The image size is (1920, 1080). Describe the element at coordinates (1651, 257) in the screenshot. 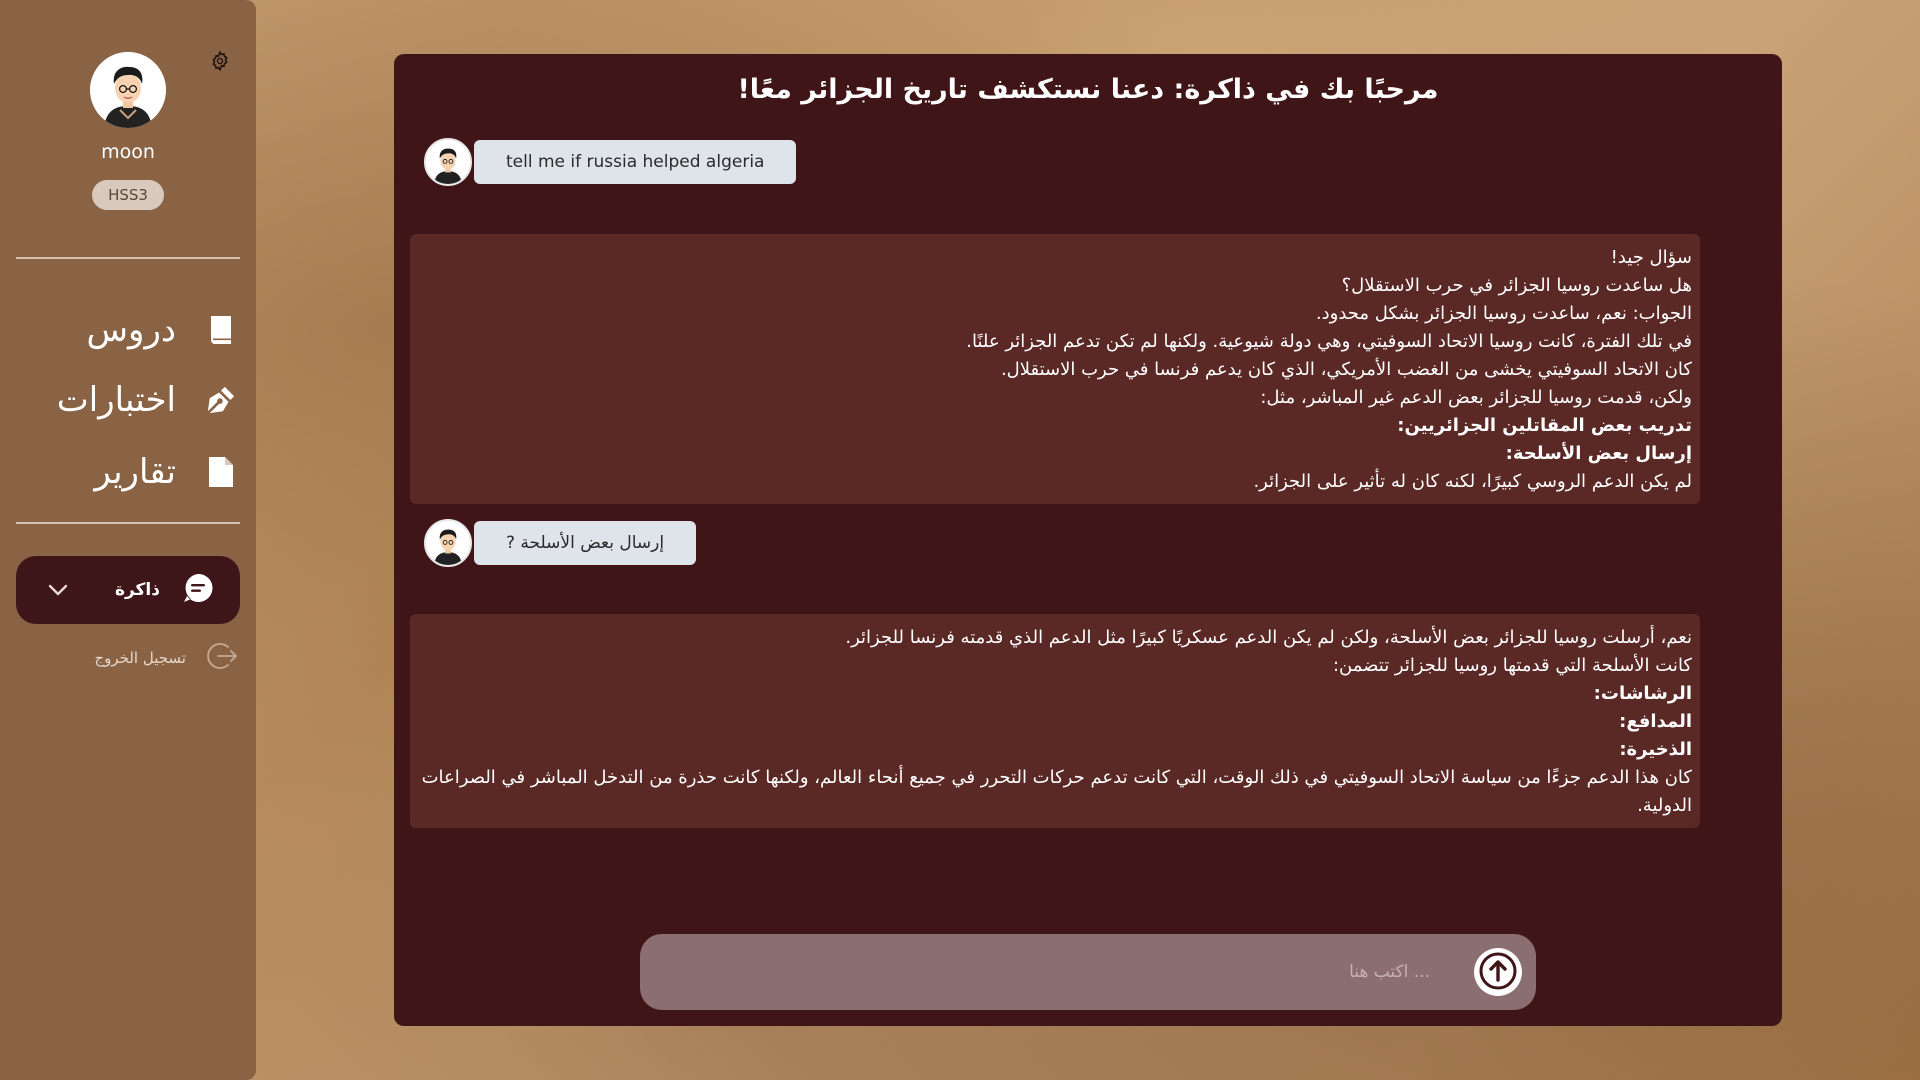

I see `message-line: سؤال جيد!` at that location.